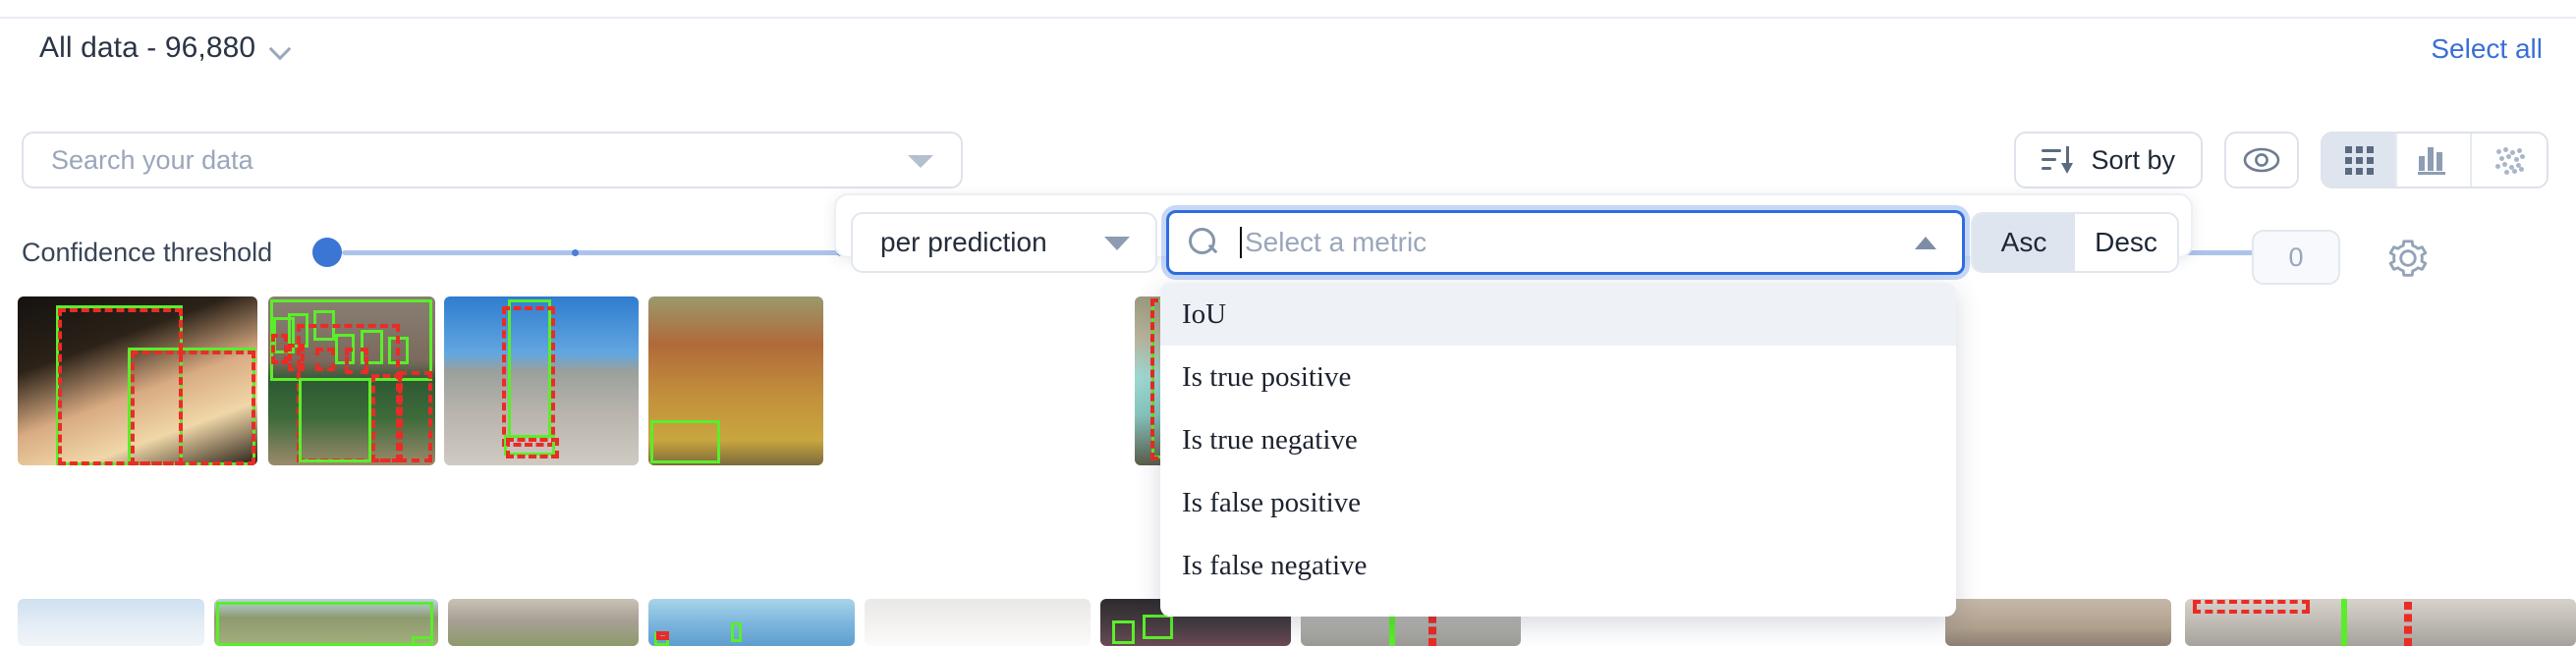 The image size is (2576, 646). What do you see at coordinates (1288, 18) in the screenshot?
I see `top-divider` at bounding box center [1288, 18].